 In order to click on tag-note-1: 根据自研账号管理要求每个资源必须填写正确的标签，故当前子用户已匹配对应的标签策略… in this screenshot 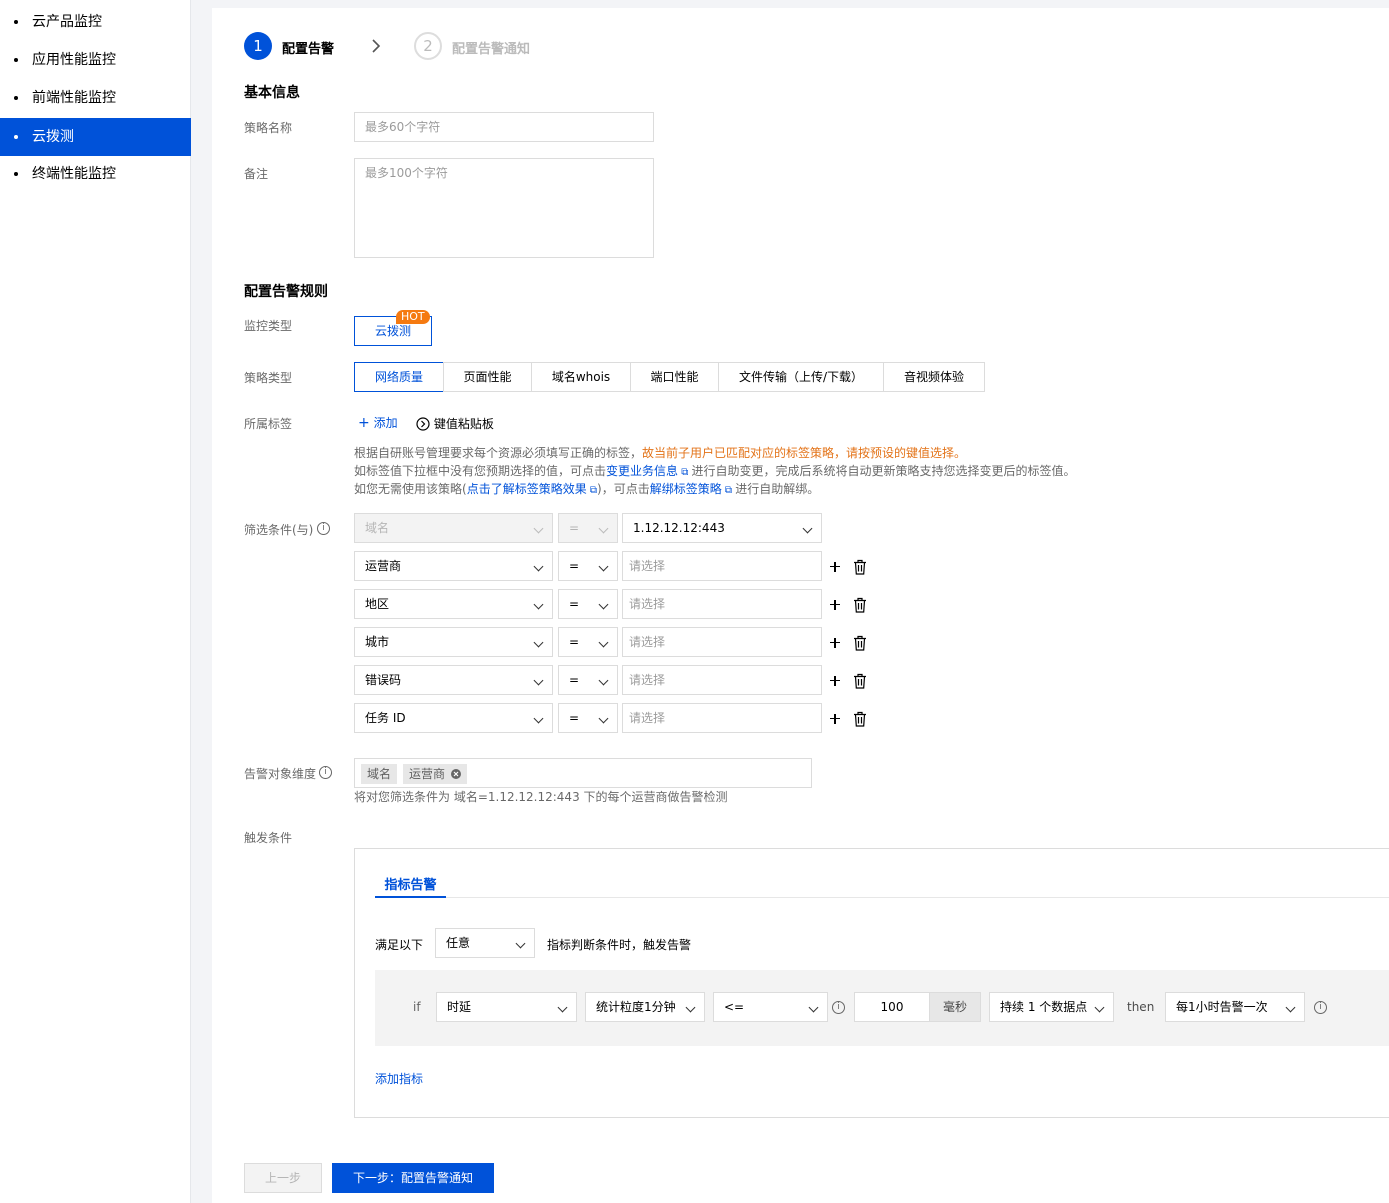, I will do `click(660, 453)`.